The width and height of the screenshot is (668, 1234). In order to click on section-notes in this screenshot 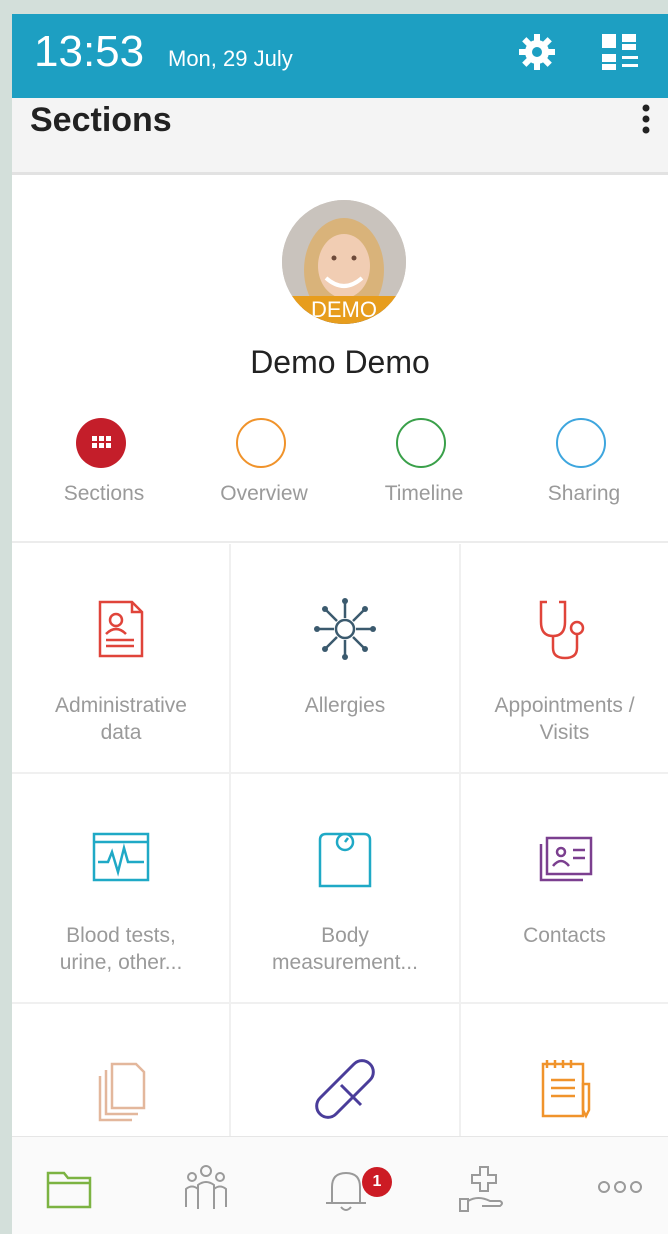, I will do `click(564, 1074)`.